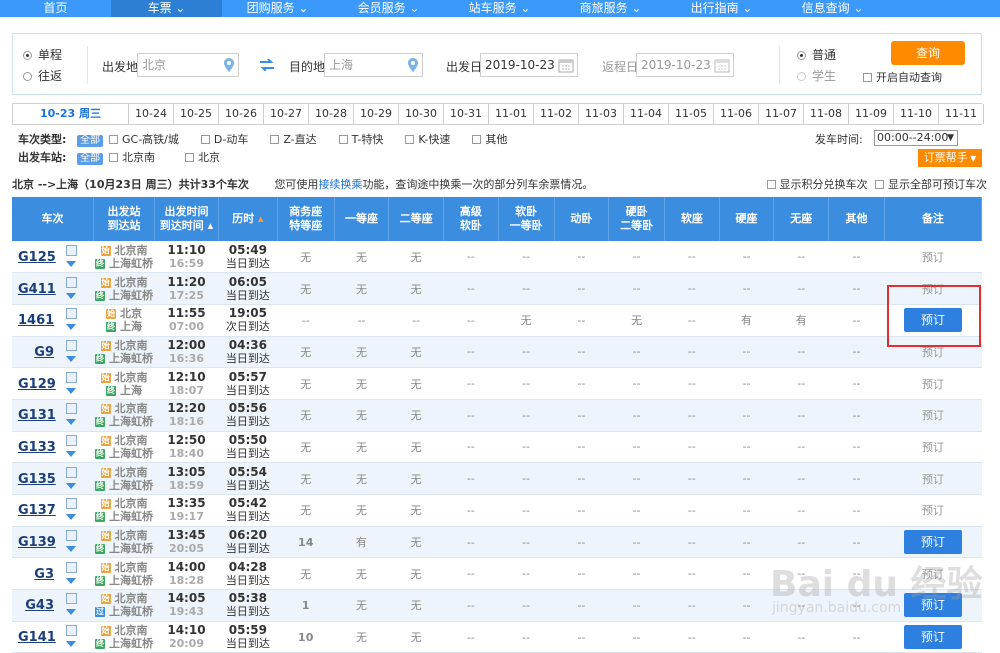 The width and height of the screenshot is (1000, 653). What do you see at coordinates (816, 75) in the screenshot?
I see `student-radio: 学生` at bounding box center [816, 75].